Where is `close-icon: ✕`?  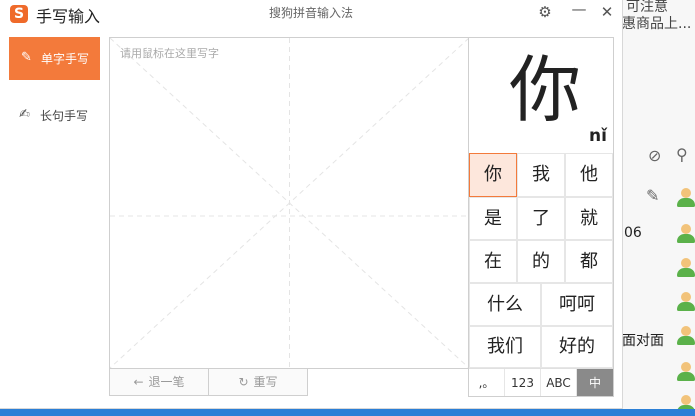
close-icon: ✕ is located at coordinates (607, 12).